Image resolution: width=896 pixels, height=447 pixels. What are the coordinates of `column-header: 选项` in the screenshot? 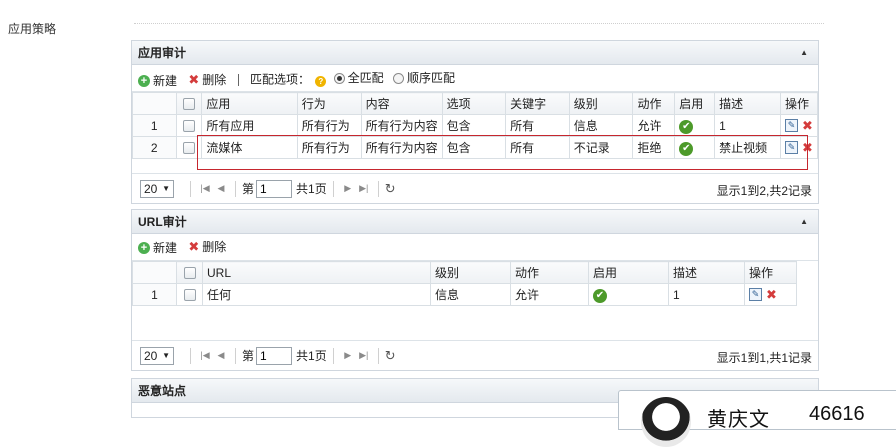 It's located at (474, 103).